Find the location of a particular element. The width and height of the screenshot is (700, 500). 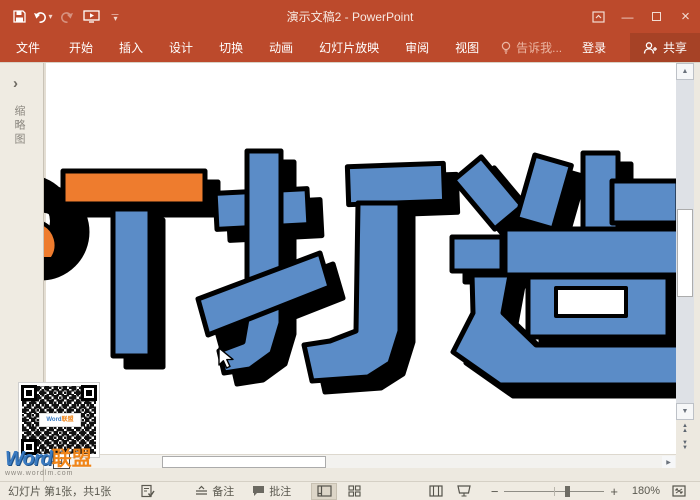

customize-caret-icon: ▾ is located at coordinates (115, 18).